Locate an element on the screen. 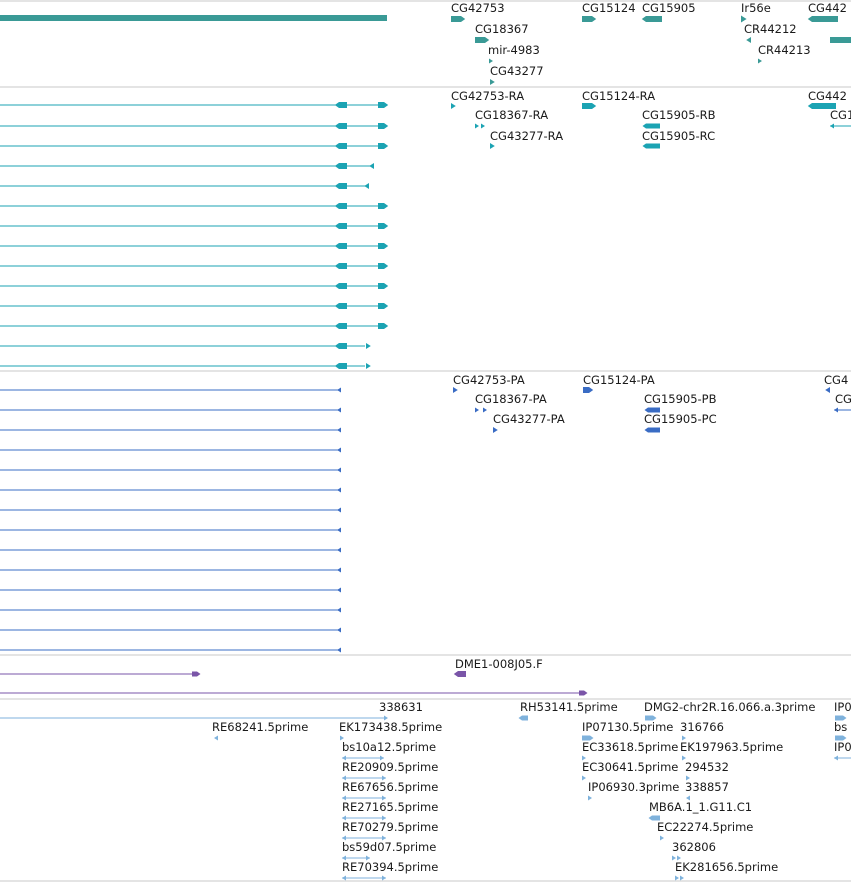  est-label: 362806 is located at coordinates (694, 847).